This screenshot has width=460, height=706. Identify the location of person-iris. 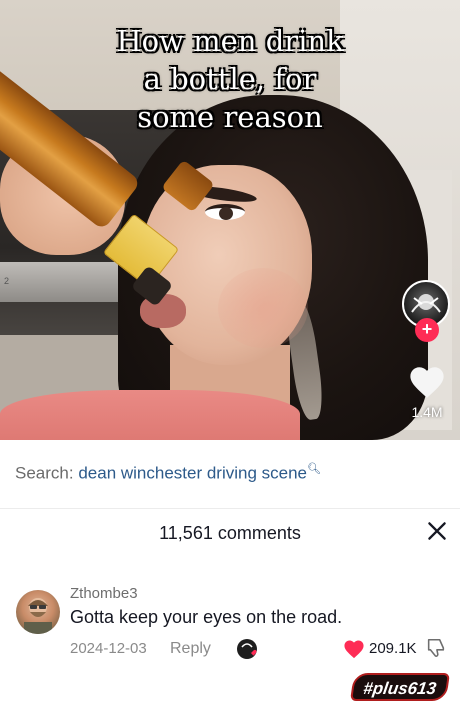
(226, 213).